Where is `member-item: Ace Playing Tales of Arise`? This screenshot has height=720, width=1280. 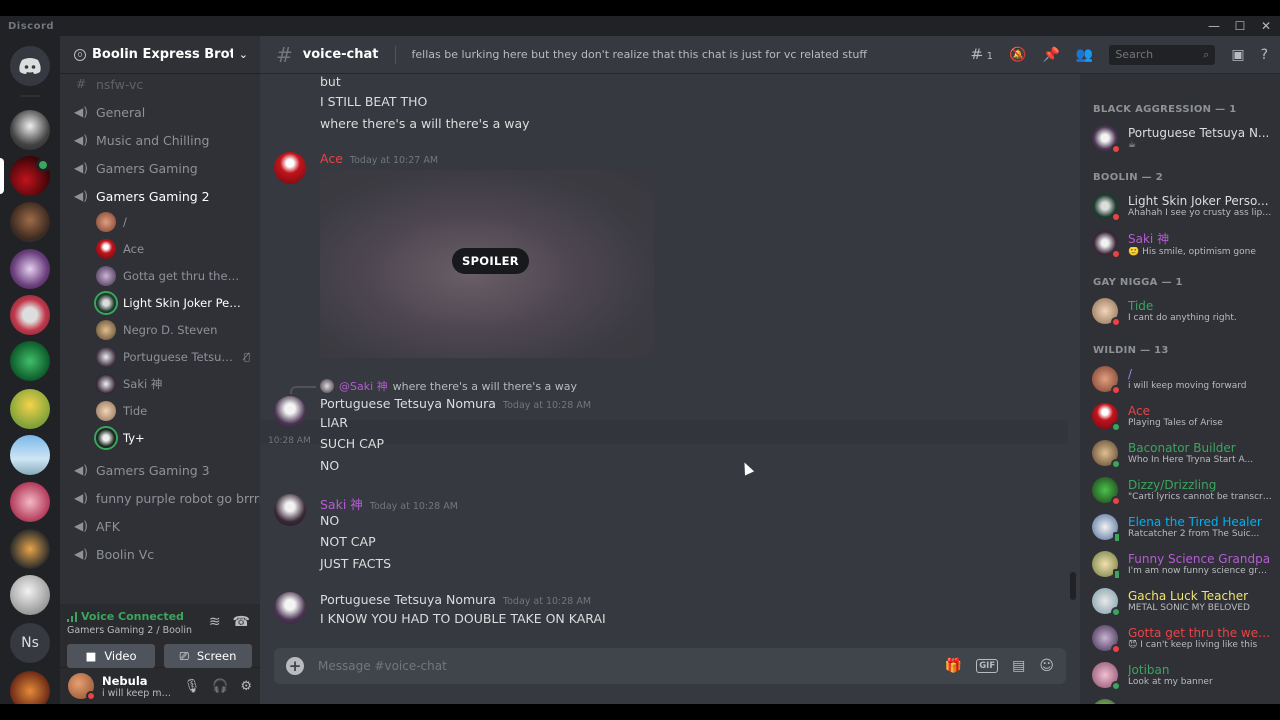
member-item: Ace Playing Tales of Arise is located at coordinates (1182, 416).